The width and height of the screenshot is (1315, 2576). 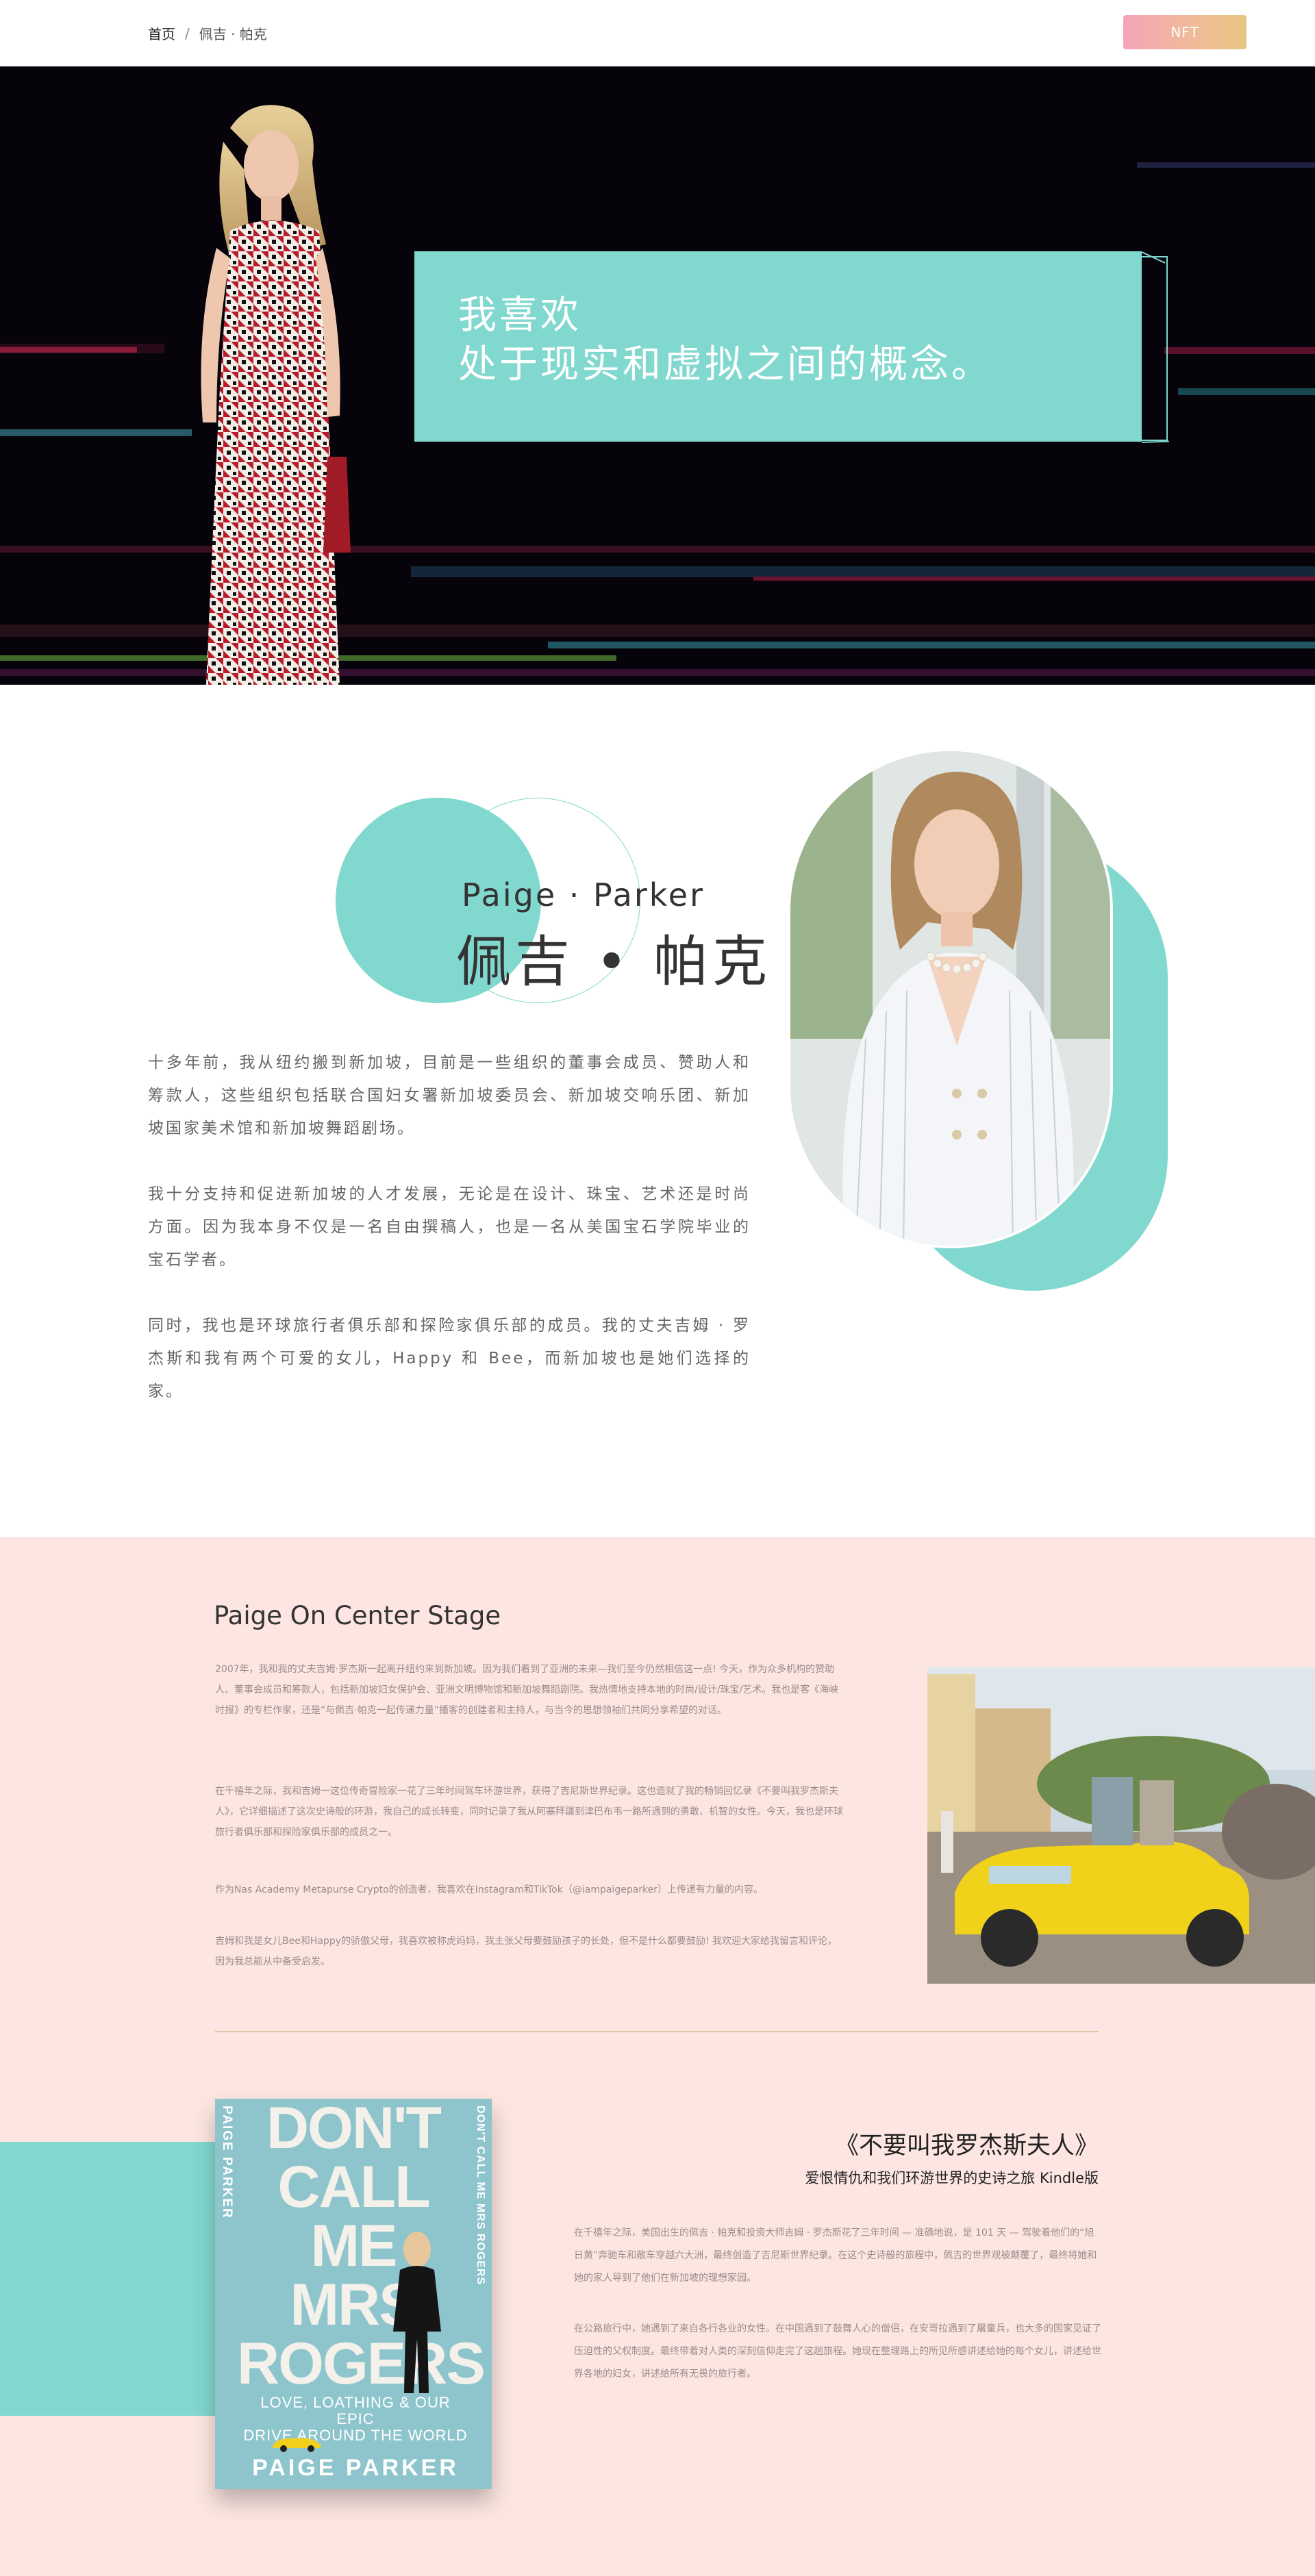 I want to click on book-cover-tagline-line: LOVE, LOATHING & OUR EPIC, so click(x=356, y=2410).